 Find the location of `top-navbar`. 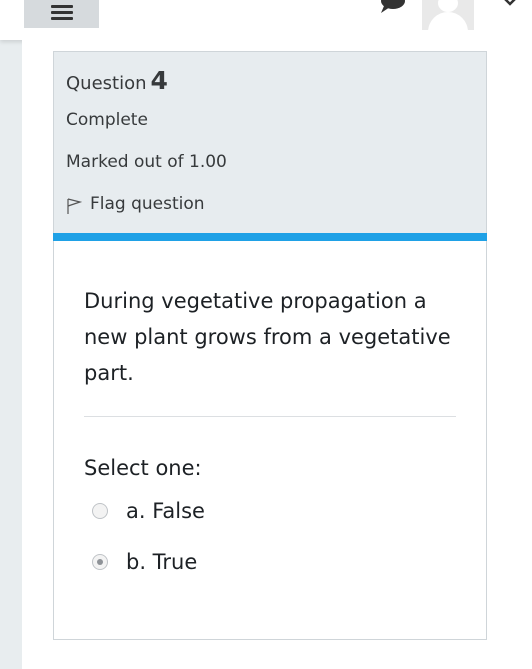

top-navbar is located at coordinates (266, 20).